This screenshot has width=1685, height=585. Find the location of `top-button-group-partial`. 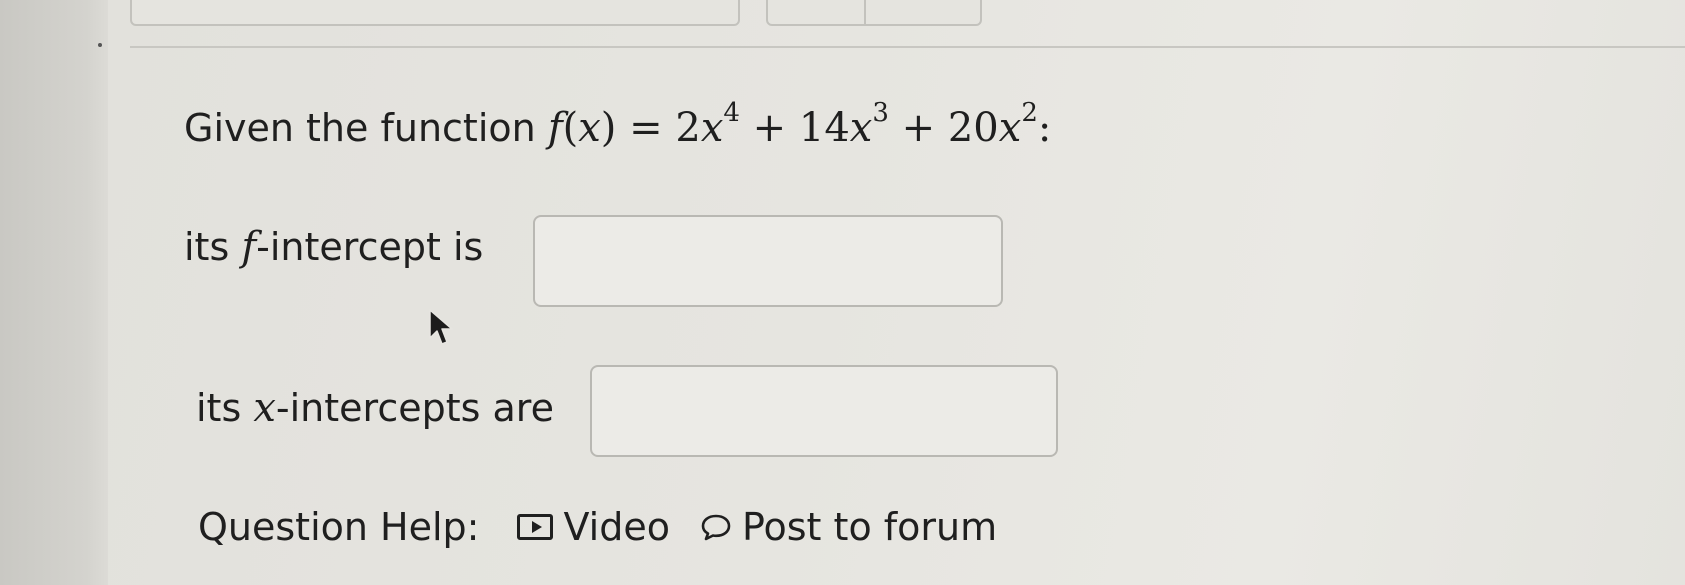

top-button-group-partial is located at coordinates (874, 13).